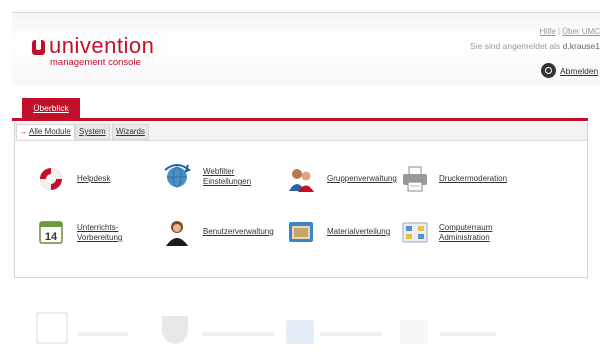 The height and width of the screenshot is (354, 600). I want to click on globe-arrows-icon, so click(177, 176).